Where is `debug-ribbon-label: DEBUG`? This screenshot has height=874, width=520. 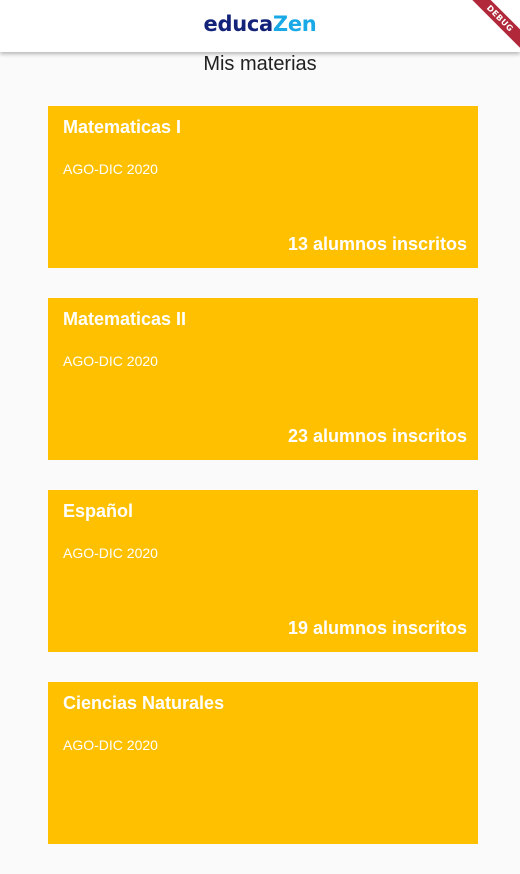 debug-ribbon-label: DEBUG is located at coordinates (493, 26).